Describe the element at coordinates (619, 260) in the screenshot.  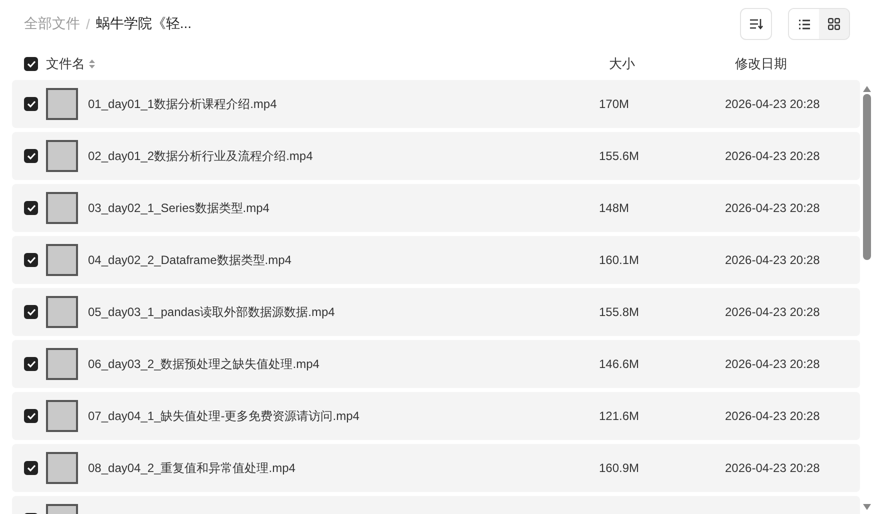
I see `file-size: 160.1M` at that location.